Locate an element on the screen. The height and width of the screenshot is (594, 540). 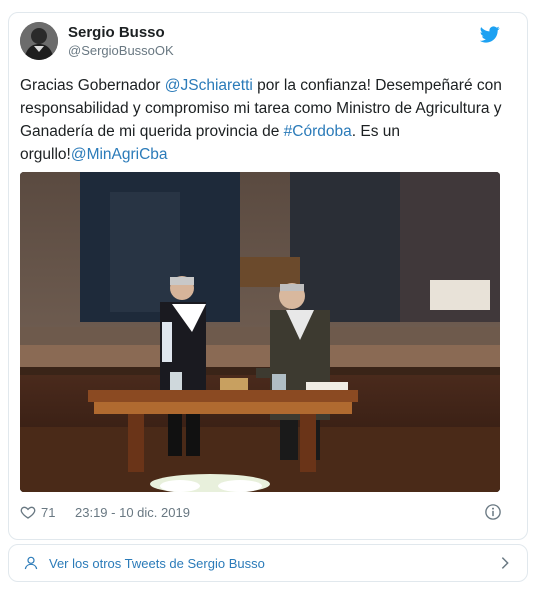
like-count: 71 is located at coordinates (48, 512).